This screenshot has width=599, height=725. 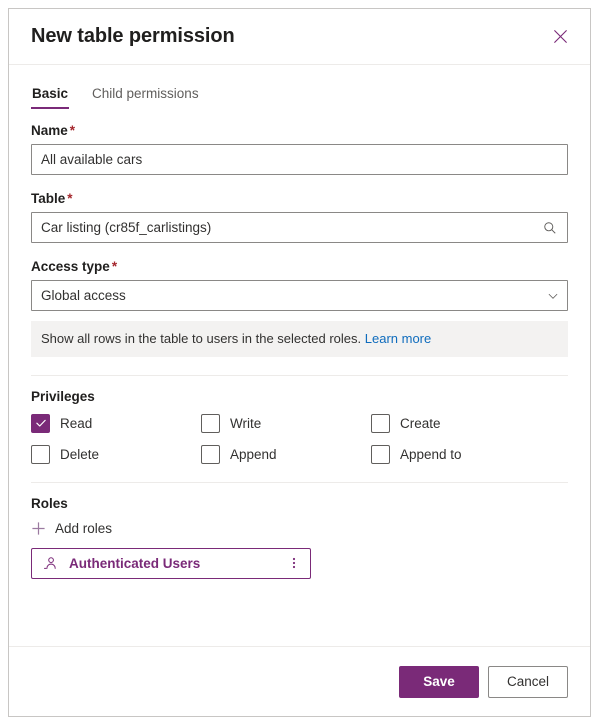 I want to click on privileges-divider, so click(x=299, y=375).